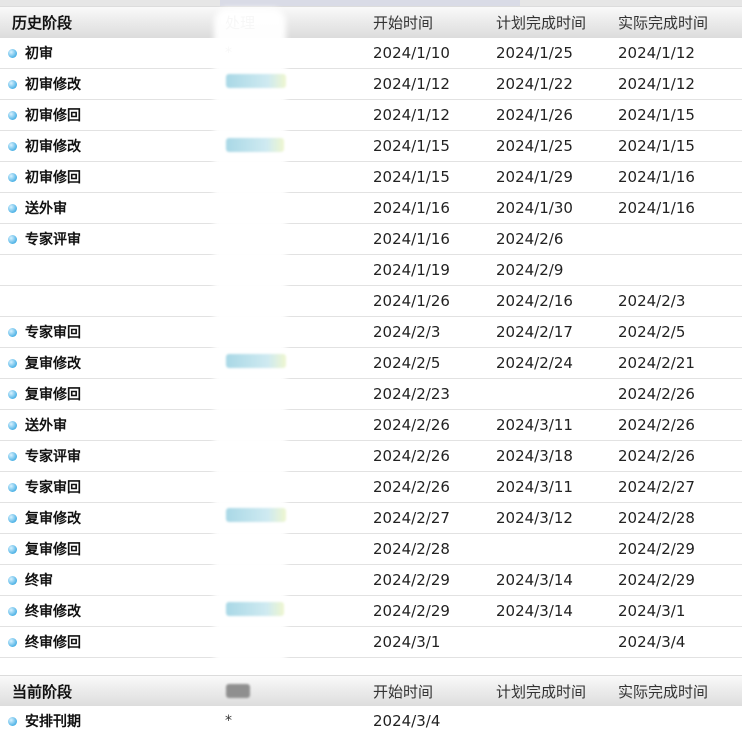 The width and height of the screenshot is (742, 734). What do you see at coordinates (411, 53) in the screenshot?
I see `start-date-cell: 2024/1/10` at bounding box center [411, 53].